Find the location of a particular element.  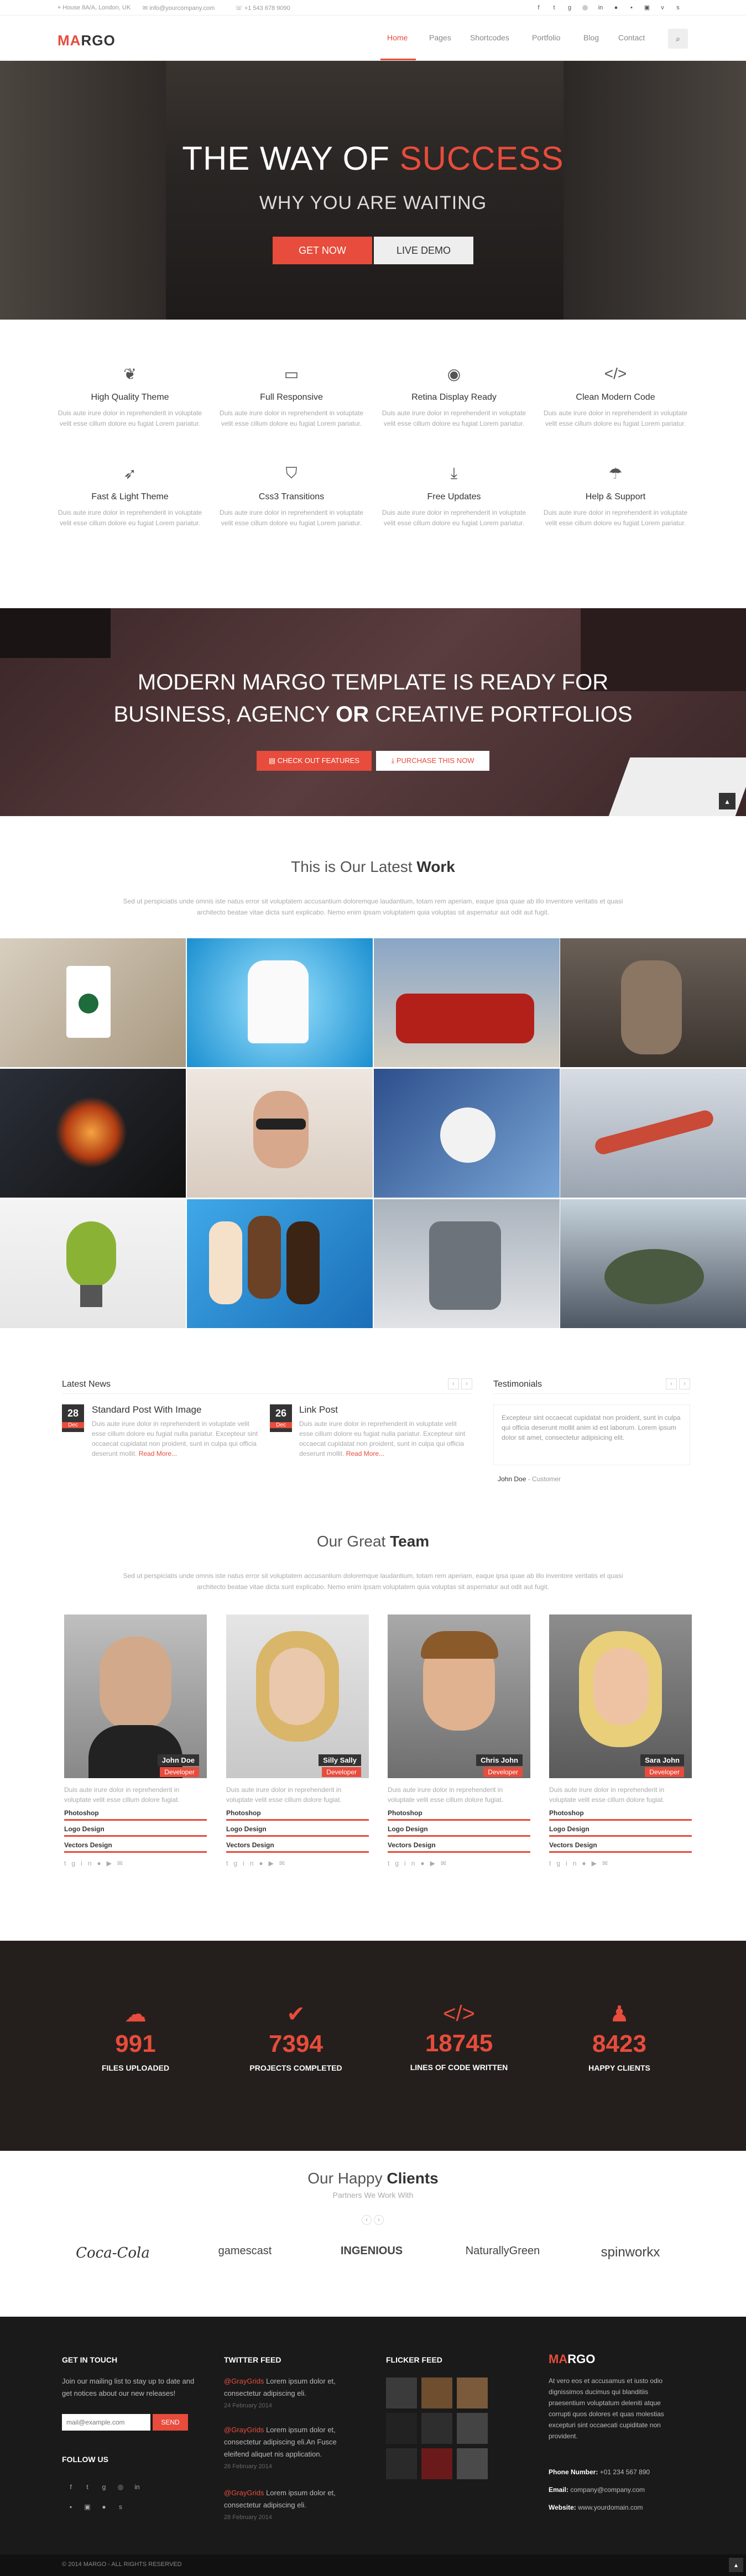

client-logo: Coca-Cola is located at coordinates (113, 2253).